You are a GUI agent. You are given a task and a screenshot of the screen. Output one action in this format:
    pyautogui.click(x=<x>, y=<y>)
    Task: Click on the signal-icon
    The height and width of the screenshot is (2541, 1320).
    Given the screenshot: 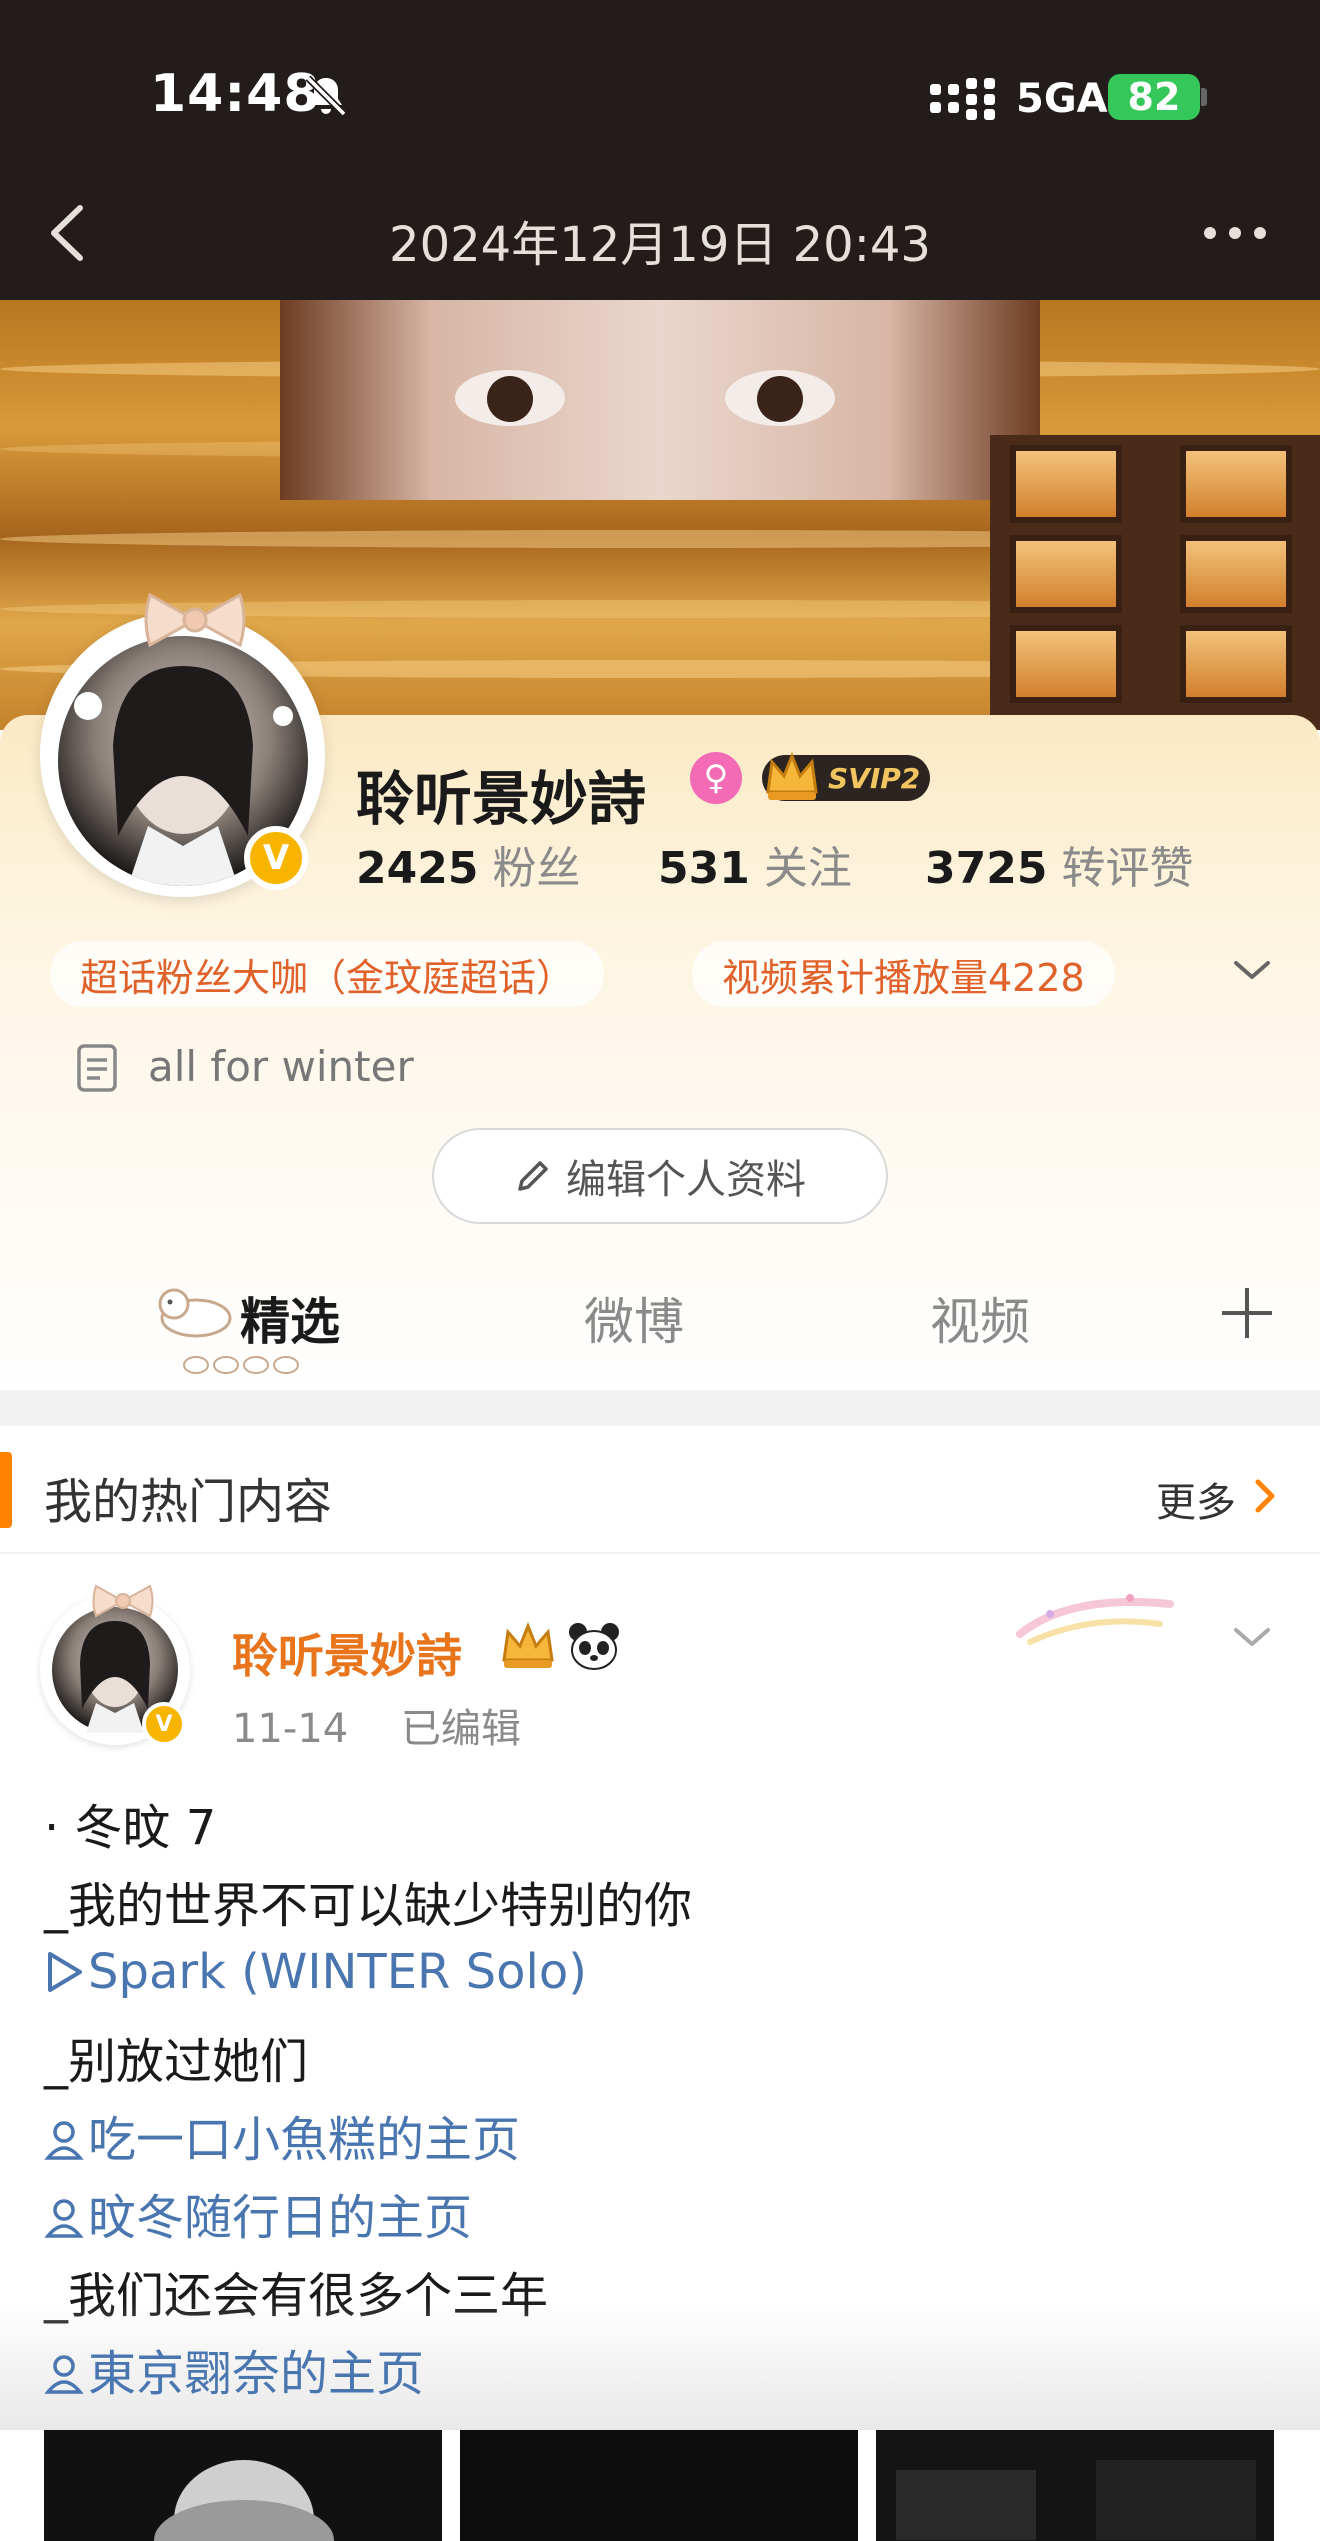 What is the action you would take?
    pyautogui.click(x=962, y=99)
    